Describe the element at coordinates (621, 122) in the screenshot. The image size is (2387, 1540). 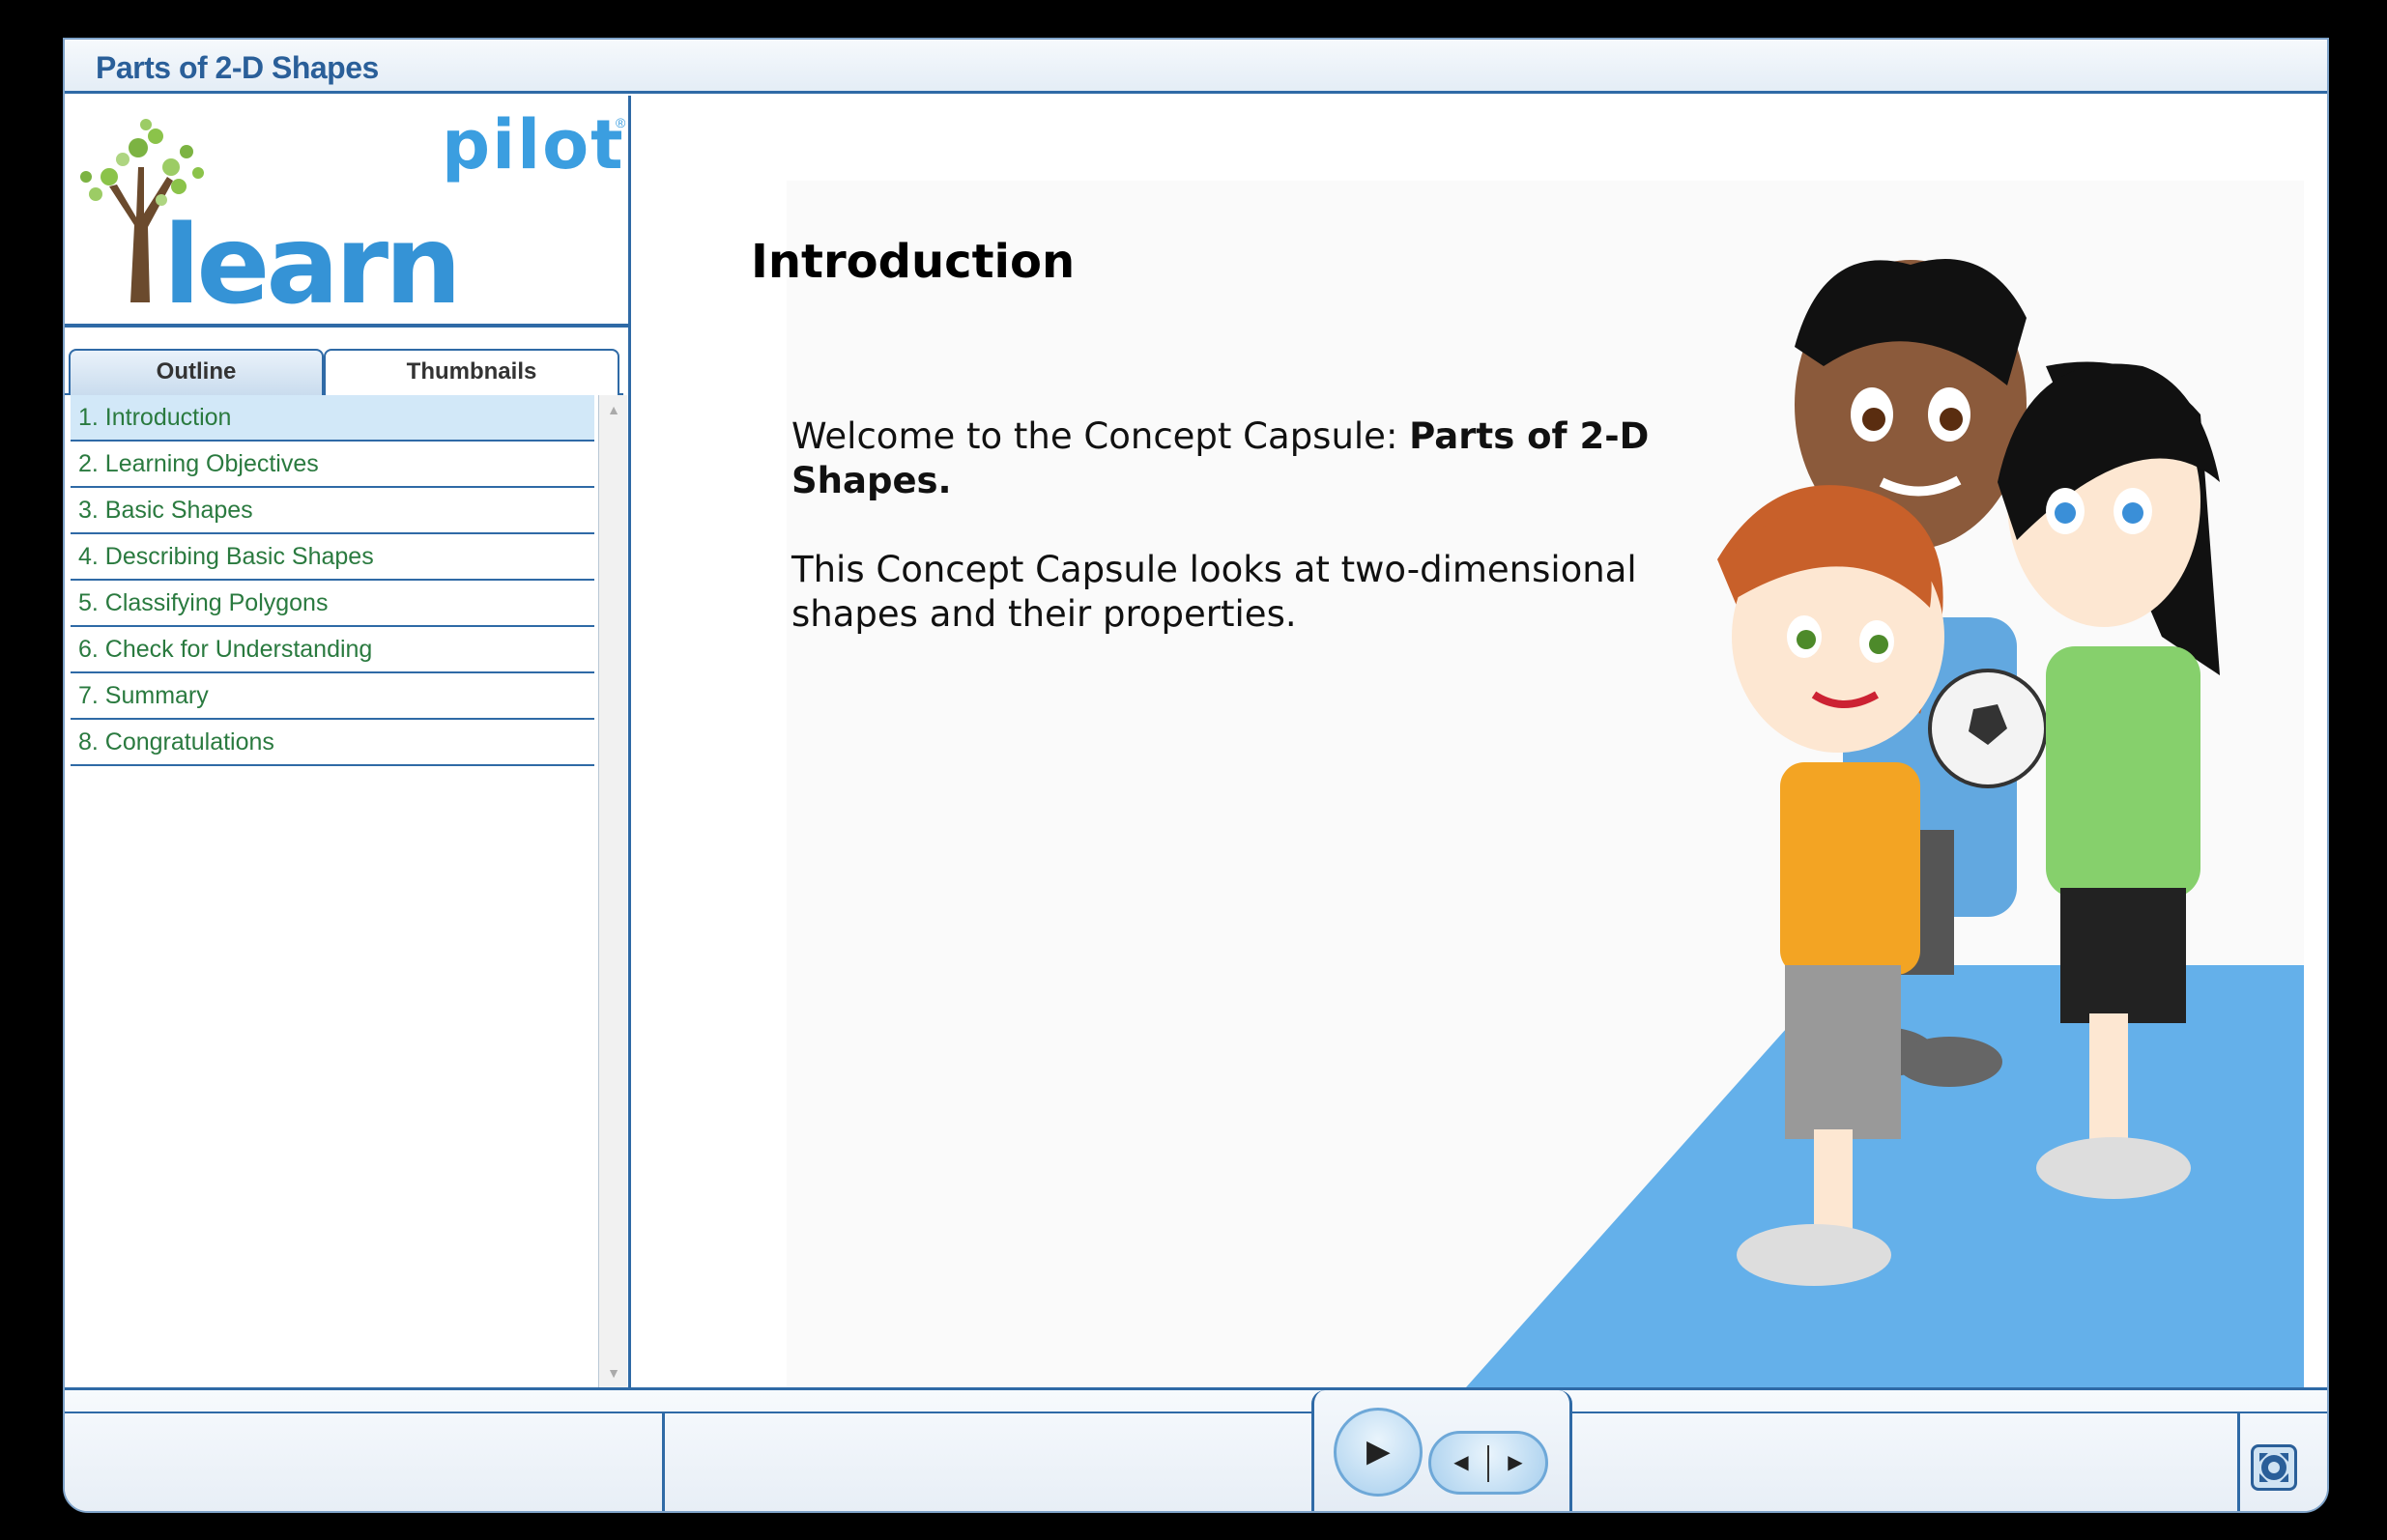
I see `registered-mark: ®` at that location.